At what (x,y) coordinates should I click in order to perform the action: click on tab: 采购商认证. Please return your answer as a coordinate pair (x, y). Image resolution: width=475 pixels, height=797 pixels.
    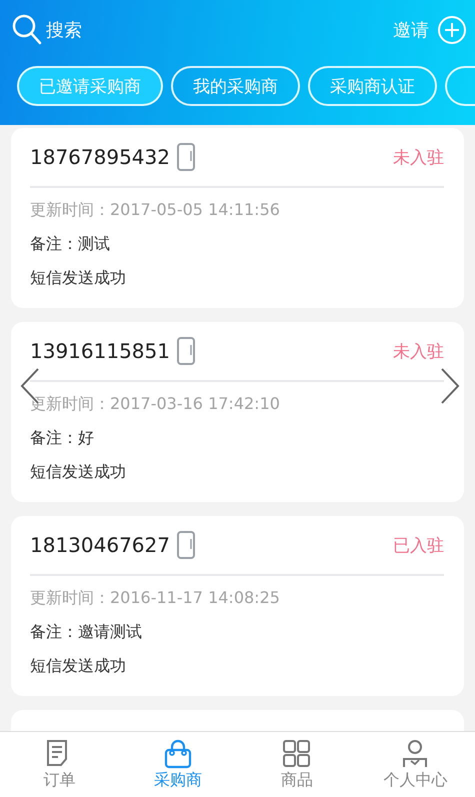
    Looking at the image, I should click on (372, 86).